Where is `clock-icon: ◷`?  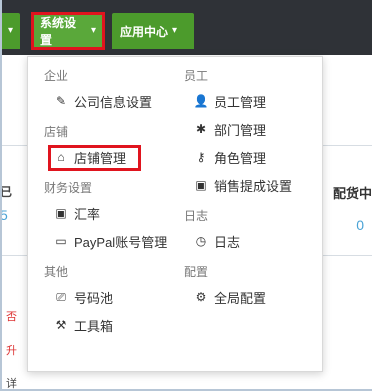 clock-icon: ◷ is located at coordinates (201, 241).